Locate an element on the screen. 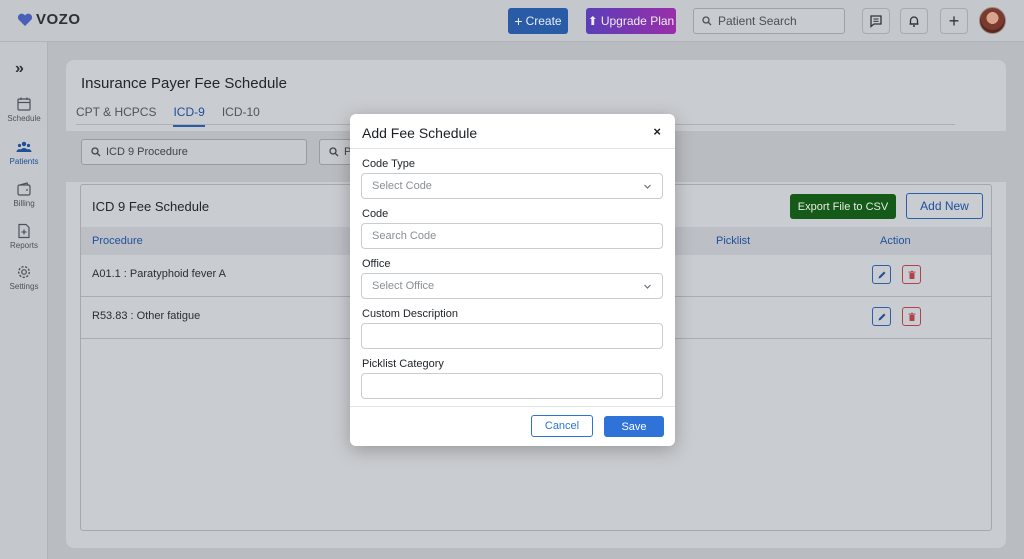 The width and height of the screenshot is (1024, 559). sidebar-item-schedule: Schedule is located at coordinates (24, 109).